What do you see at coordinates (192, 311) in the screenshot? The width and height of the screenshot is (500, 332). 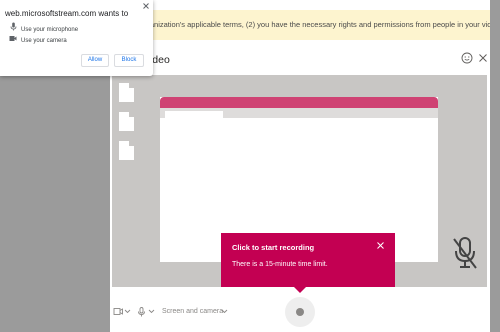 I see `source-select-label: Screen and camera` at bounding box center [192, 311].